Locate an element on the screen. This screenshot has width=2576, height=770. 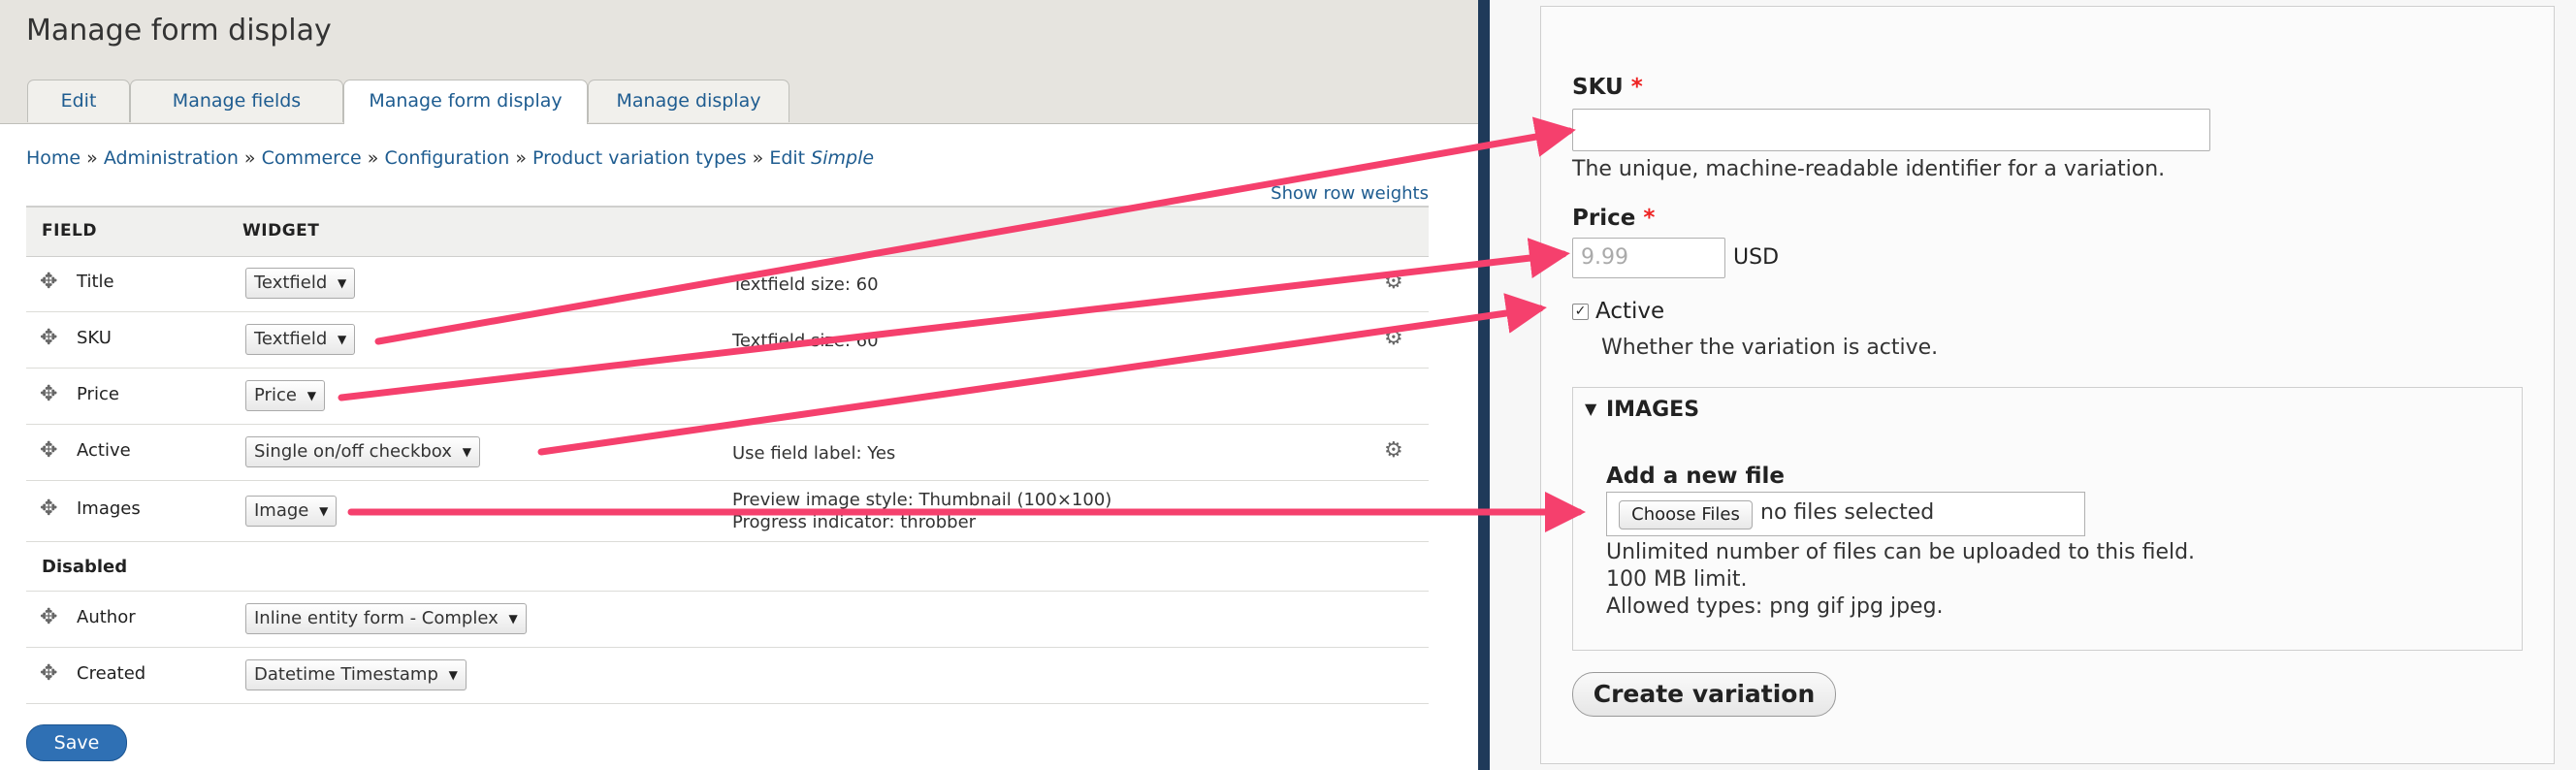
page-title: Manage form display is located at coordinates (179, 31).